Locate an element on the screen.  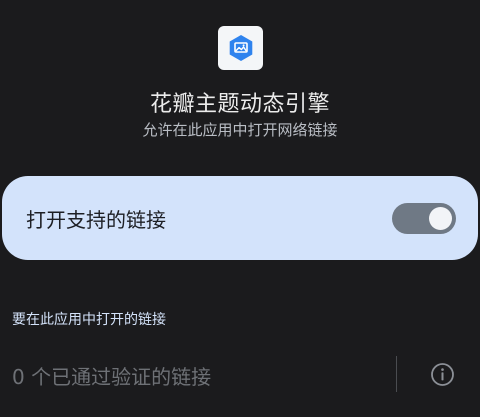
open-supported-links-label: 打开支持的链接 is located at coordinates (96, 220).